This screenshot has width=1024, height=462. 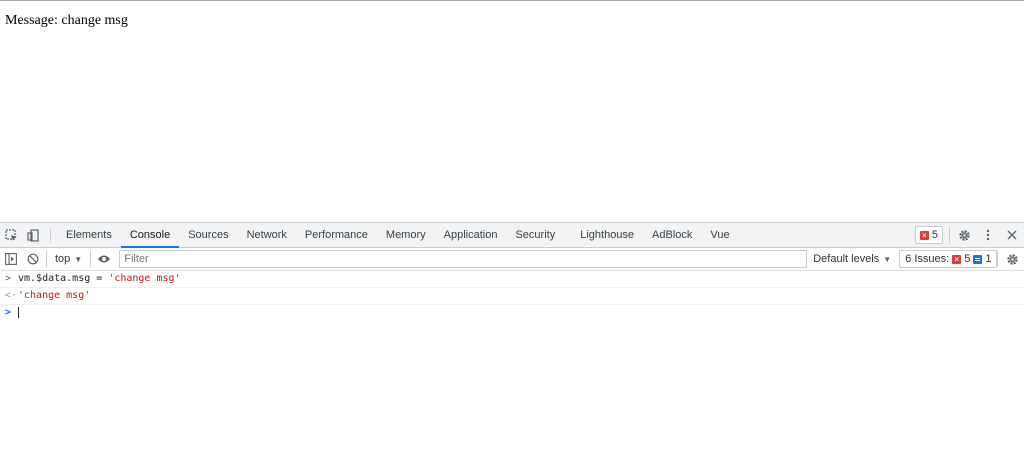 What do you see at coordinates (538, 235) in the screenshot?
I see `tab-security: Security` at bounding box center [538, 235].